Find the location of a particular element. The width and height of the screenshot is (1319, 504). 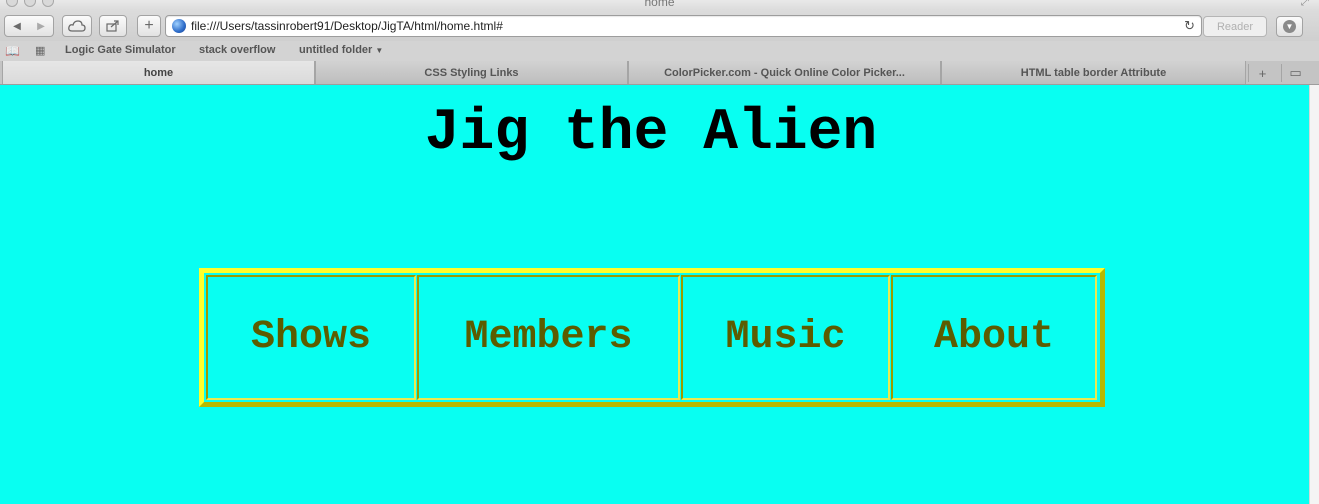

download-arrow-icon: ▼ is located at coordinates (1289, 26).